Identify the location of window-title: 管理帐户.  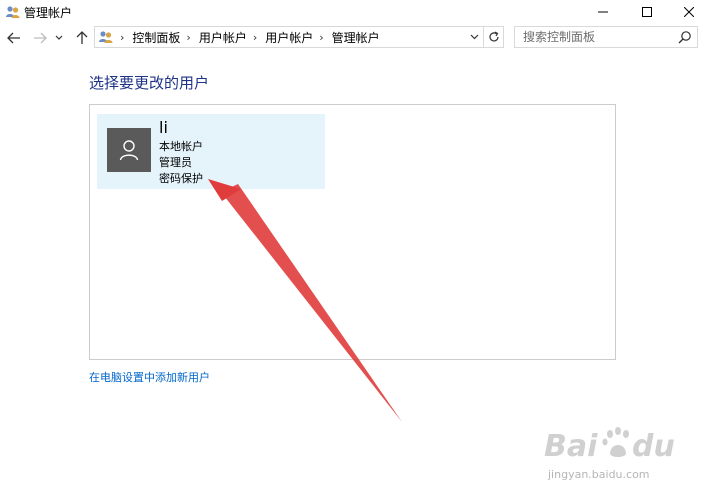
(48, 13).